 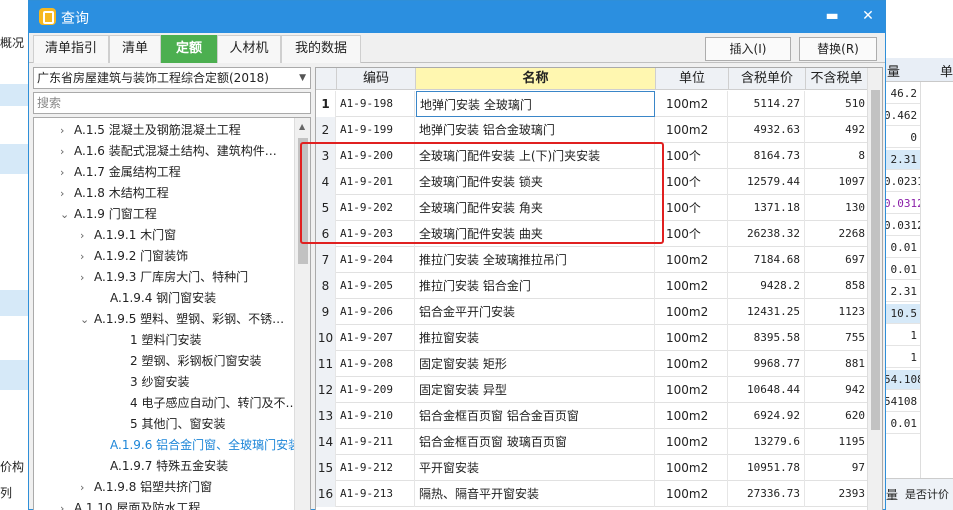 What do you see at coordinates (115, 214) in the screenshot?
I see `tree-item-label: A.1.9 门窗工程` at bounding box center [115, 214].